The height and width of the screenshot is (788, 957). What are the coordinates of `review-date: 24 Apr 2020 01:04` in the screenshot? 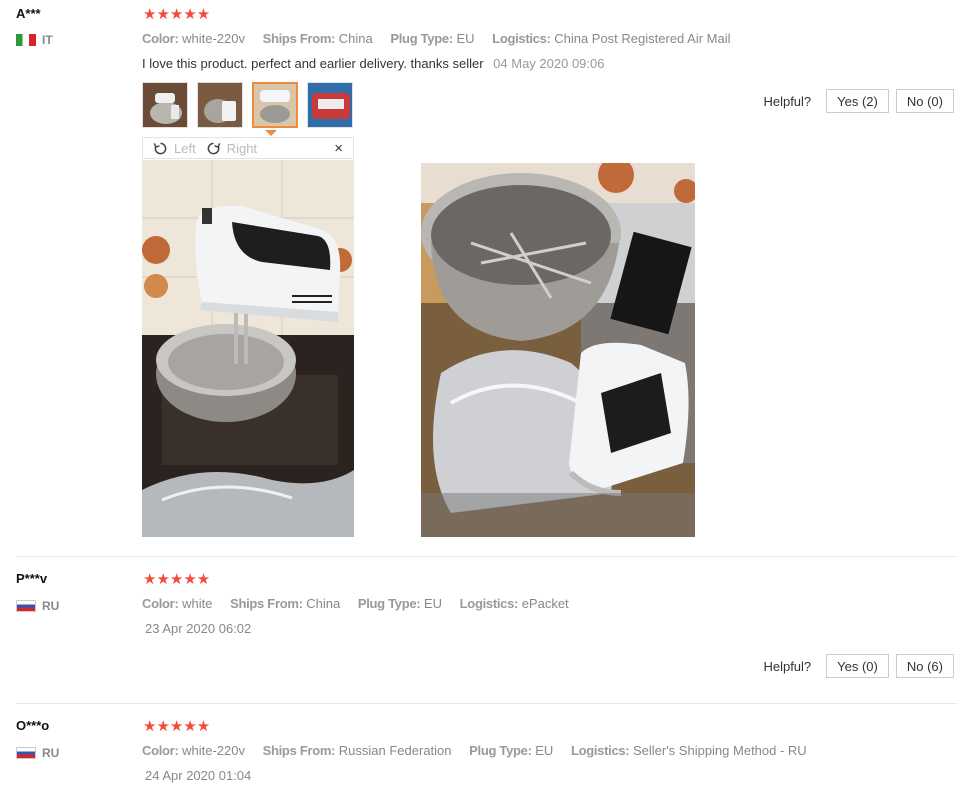 It's located at (198, 775).